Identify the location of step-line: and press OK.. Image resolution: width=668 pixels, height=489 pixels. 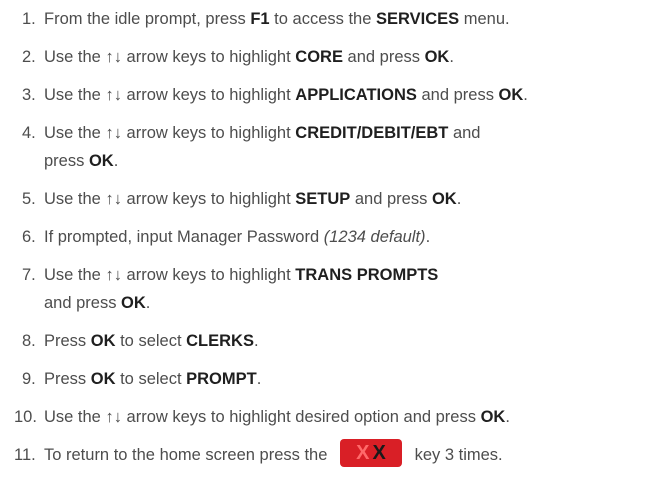
(354, 303).